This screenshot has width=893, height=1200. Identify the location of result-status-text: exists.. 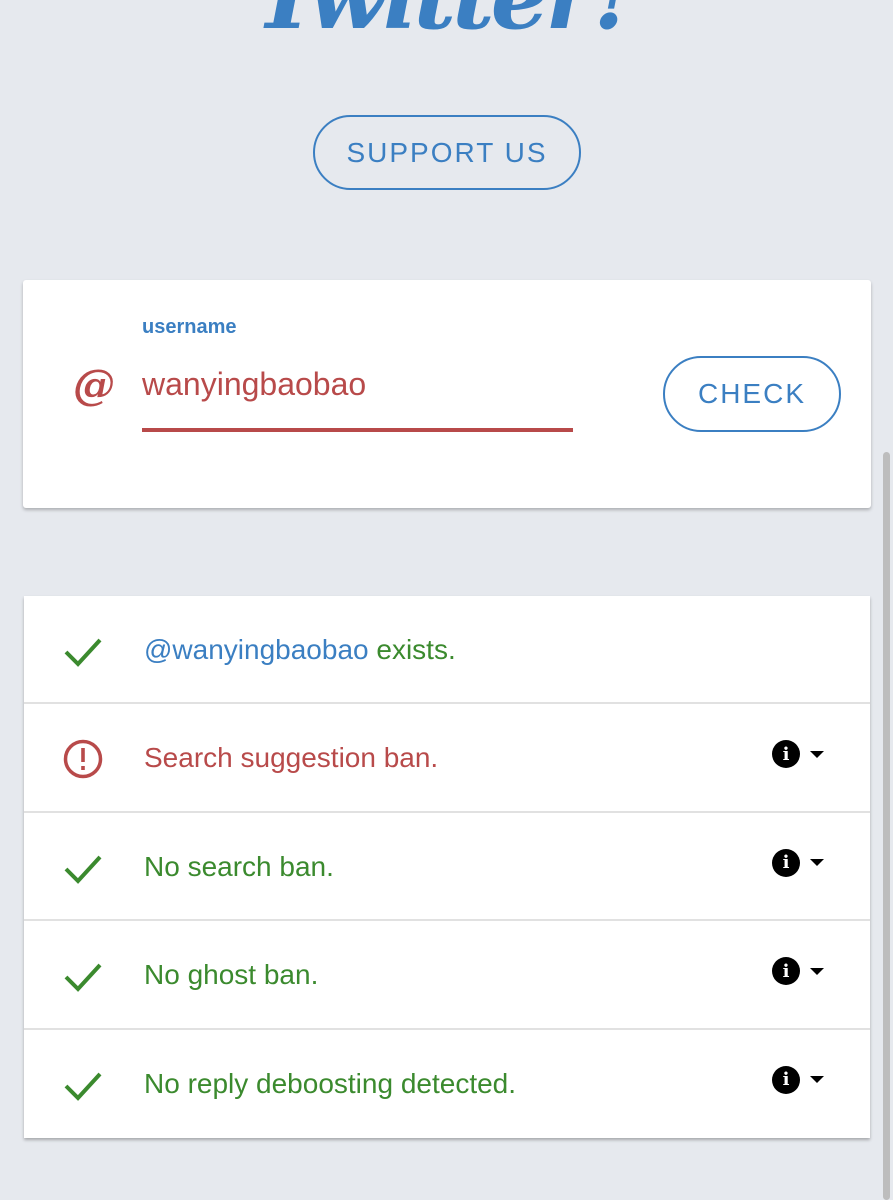
(412, 649).